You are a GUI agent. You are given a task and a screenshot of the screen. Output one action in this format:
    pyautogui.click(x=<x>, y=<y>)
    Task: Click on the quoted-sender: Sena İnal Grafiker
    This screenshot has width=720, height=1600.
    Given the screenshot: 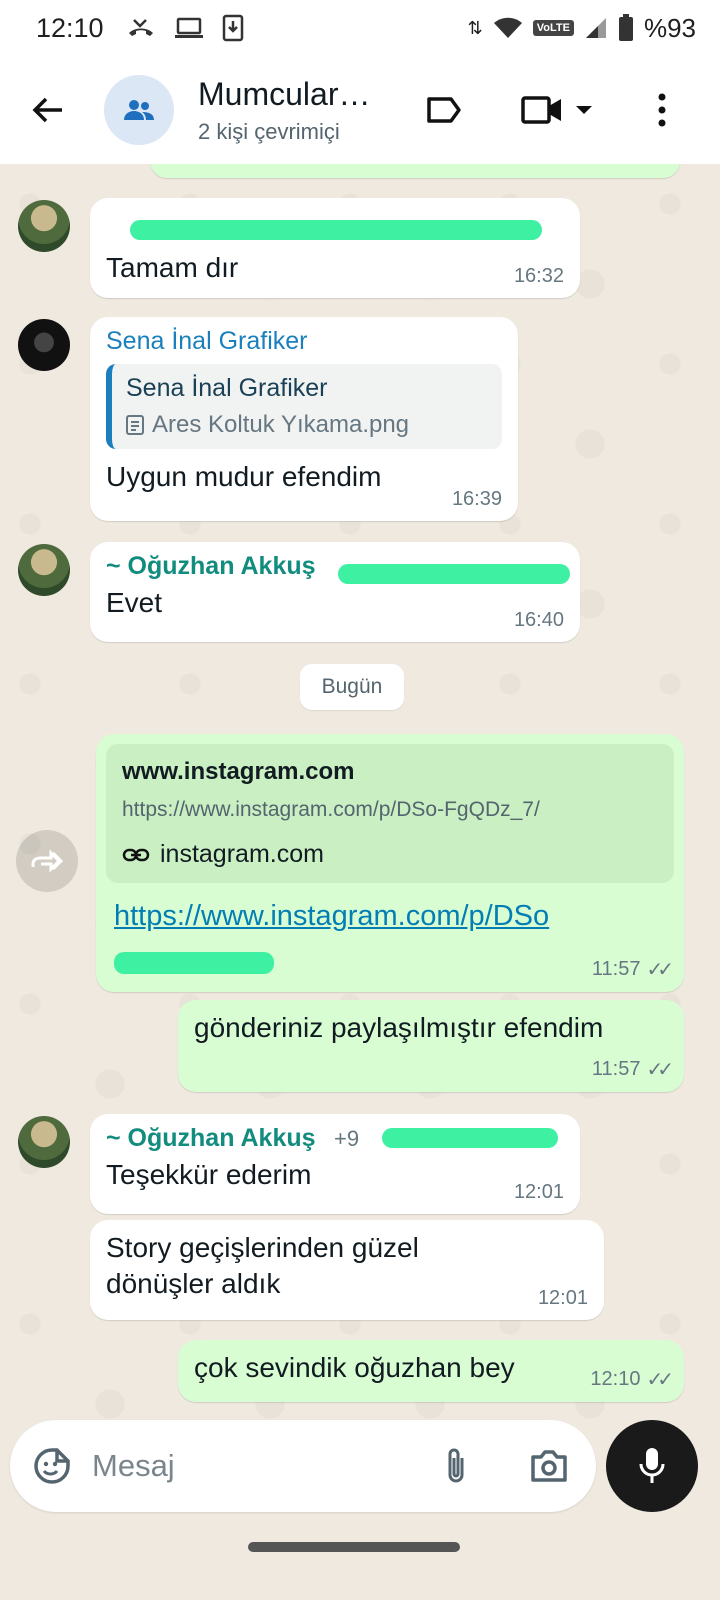 What is the action you would take?
    pyautogui.click(x=227, y=388)
    